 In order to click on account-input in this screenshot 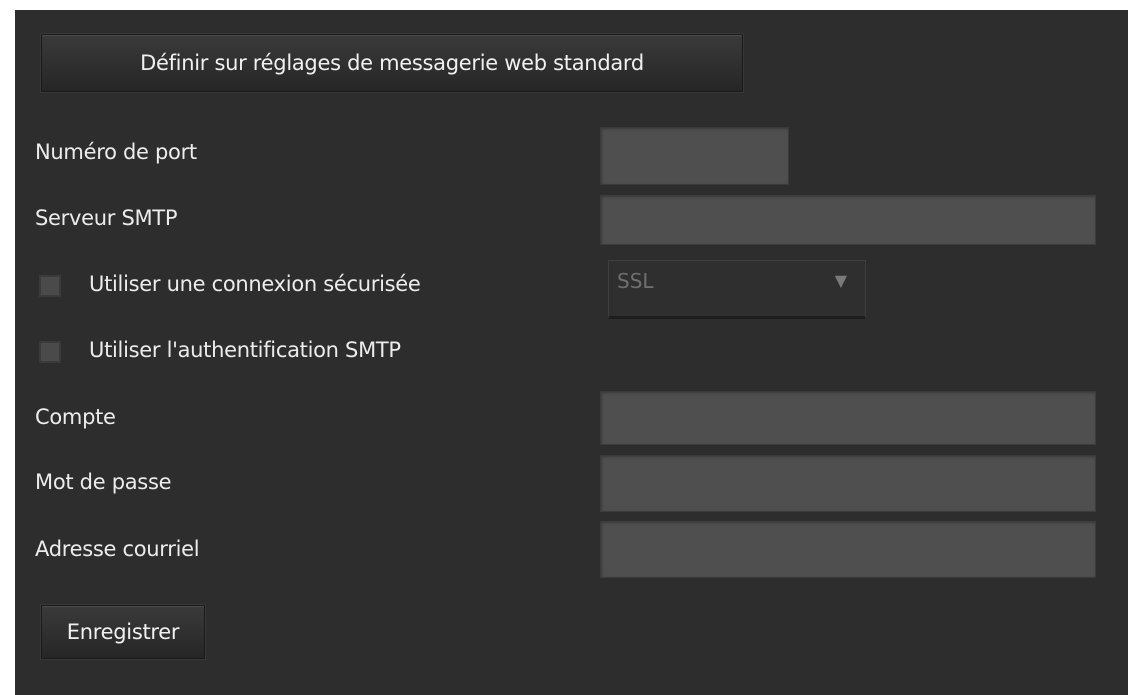, I will do `click(848, 418)`.